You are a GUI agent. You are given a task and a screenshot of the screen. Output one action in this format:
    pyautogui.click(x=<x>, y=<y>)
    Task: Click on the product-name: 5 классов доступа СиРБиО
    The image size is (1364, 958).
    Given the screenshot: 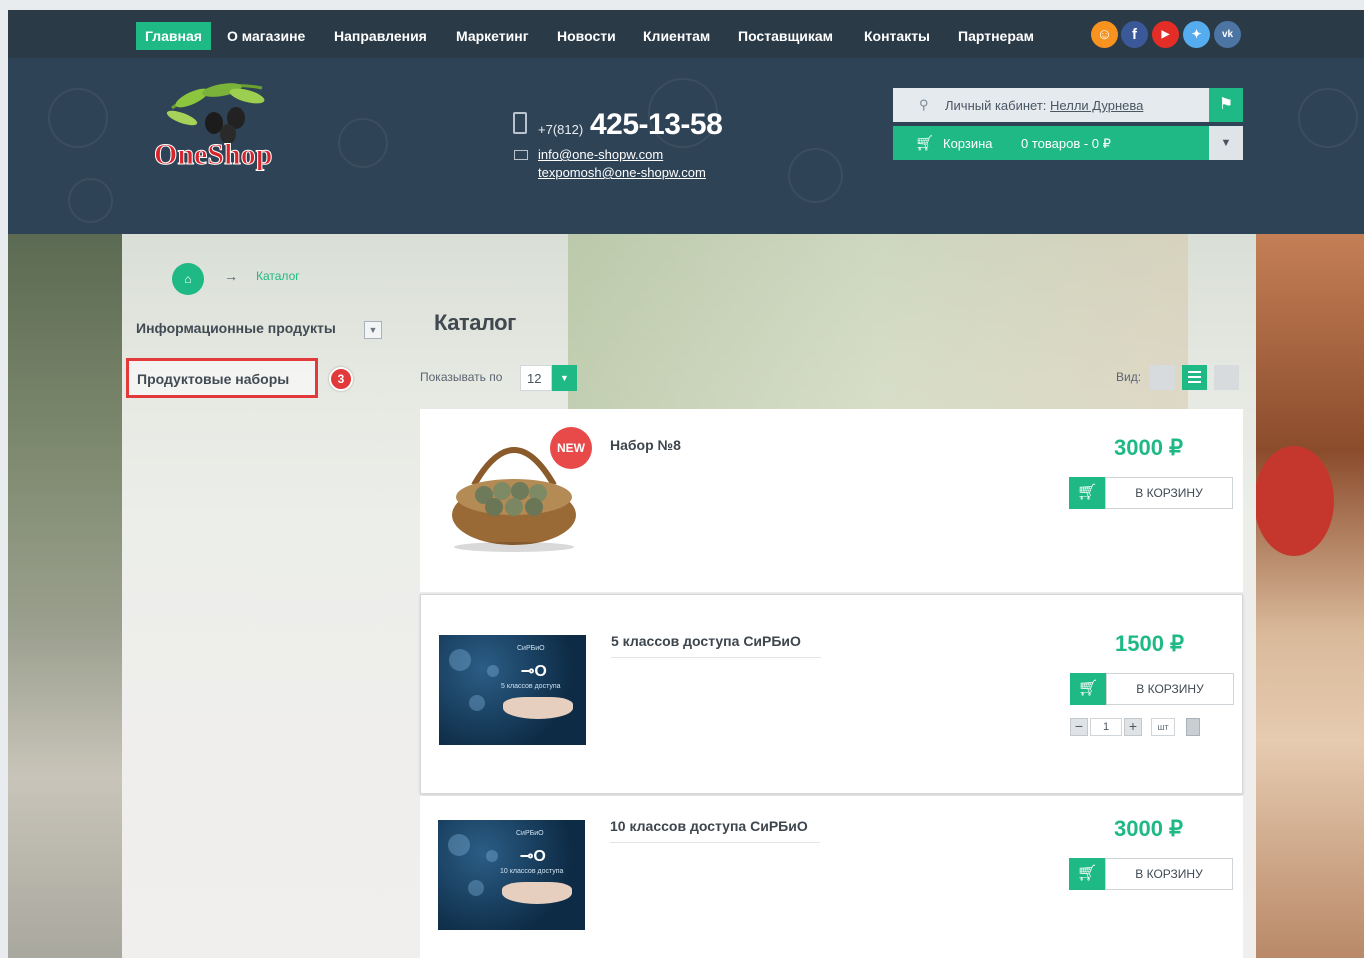 What is the action you would take?
    pyautogui.click(x=706, y=641)
    